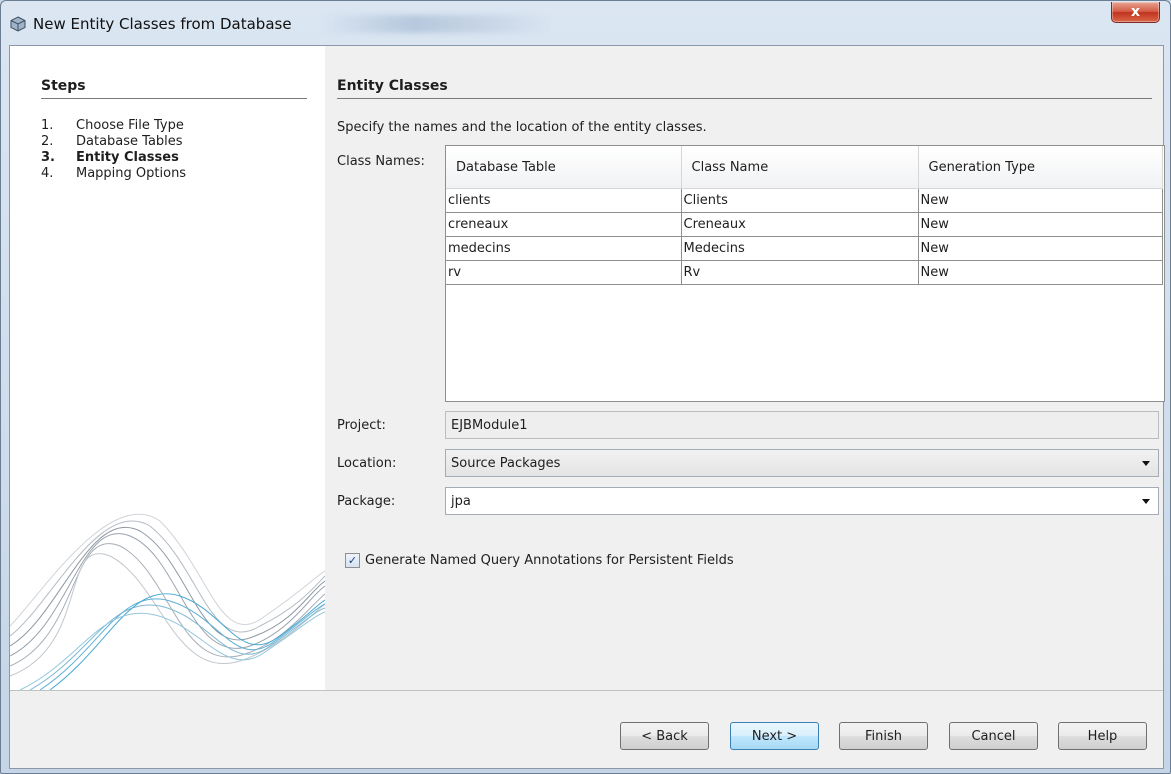 The width and height of the screenshot is (1171, 774). I want to click on steps-title: Steps, so click(63, 86).